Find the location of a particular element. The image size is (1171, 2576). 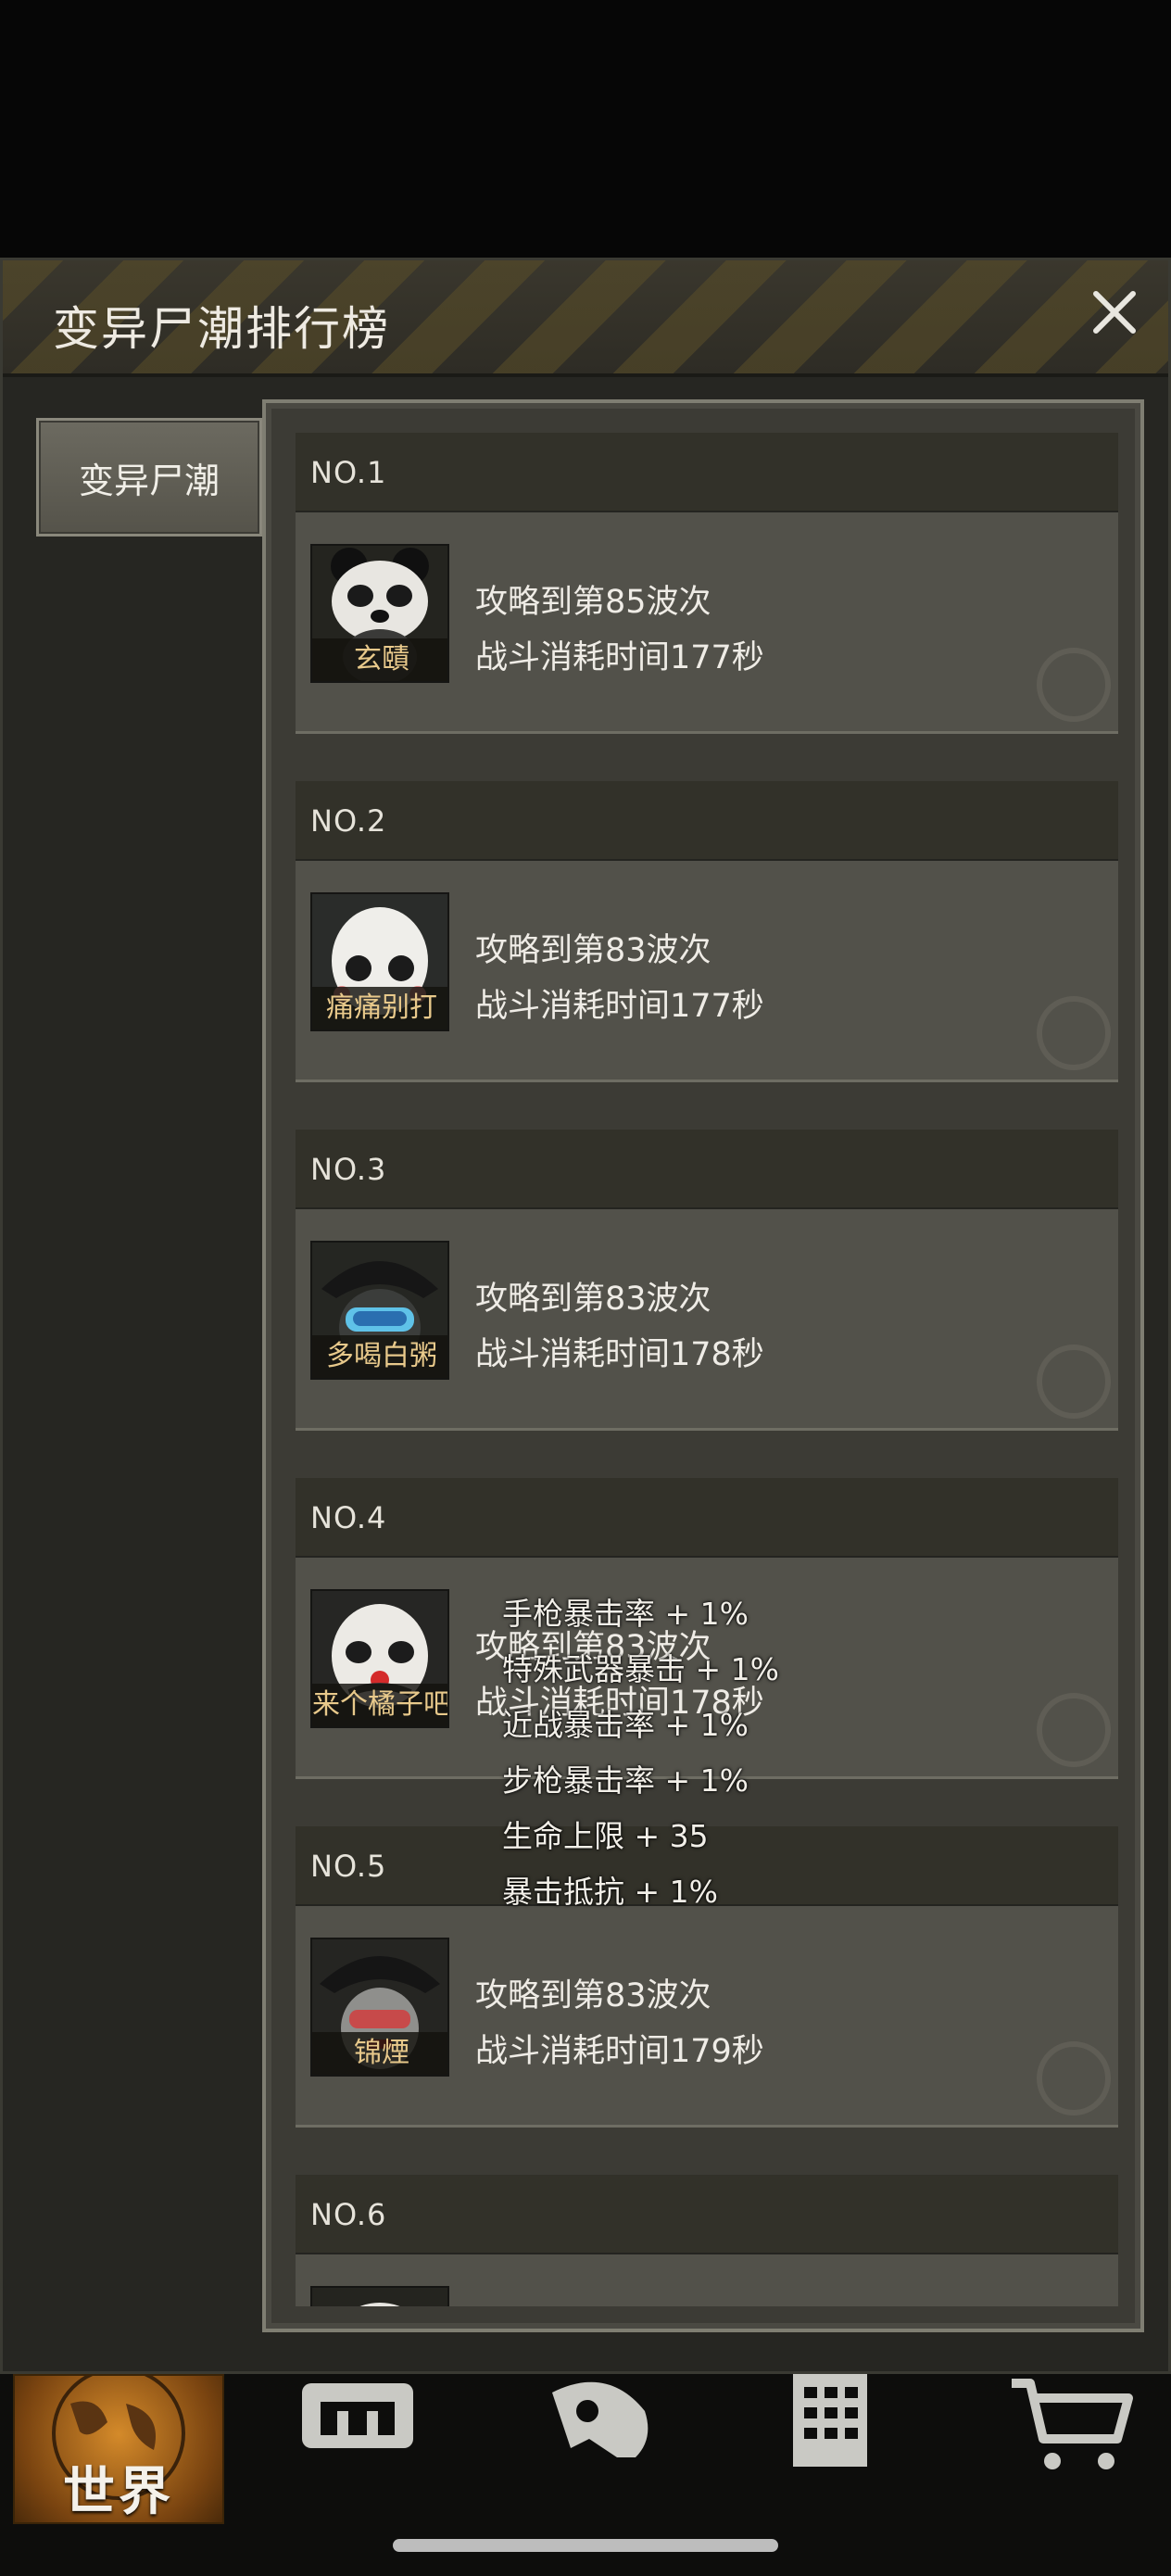

avatar: 锦煙 is located at coordinates (380, 2008).